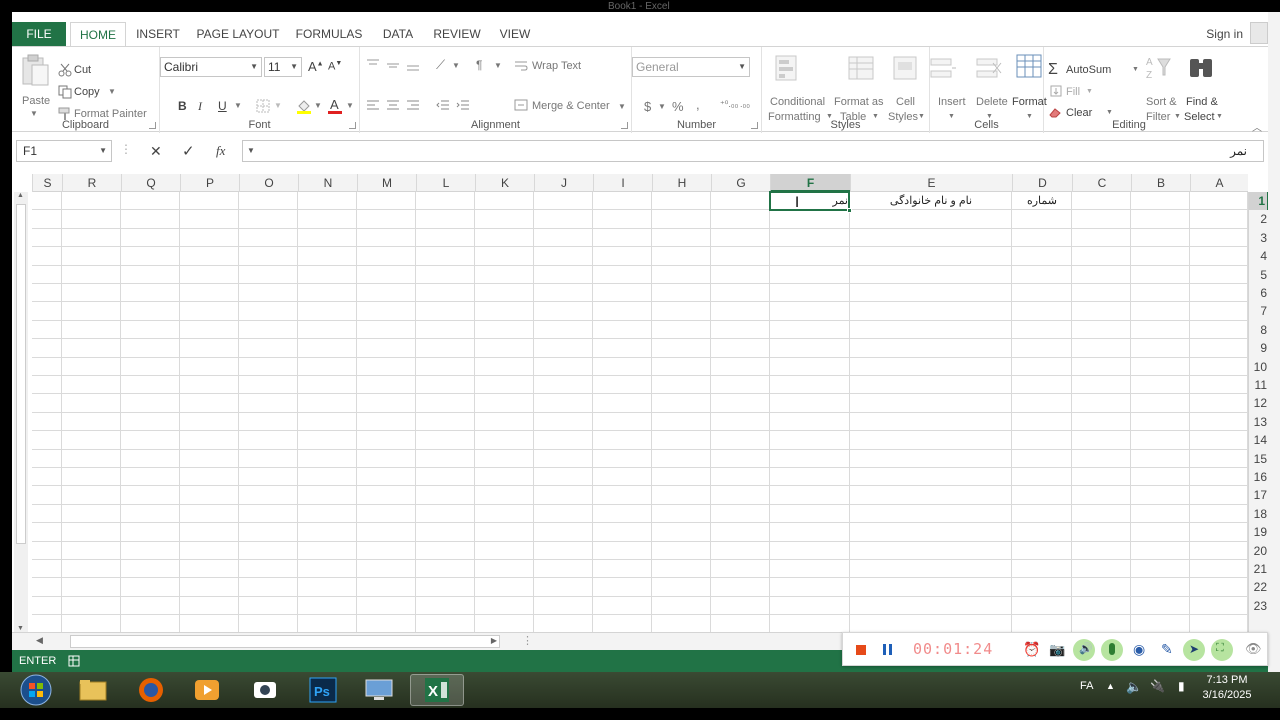 This screenshot has width=1280, height=720. What do you see at coordinates (745, 104) in the screenshot?
I see `decrease-decimal-icon: .₀₀` at bounding box center [745, 104].